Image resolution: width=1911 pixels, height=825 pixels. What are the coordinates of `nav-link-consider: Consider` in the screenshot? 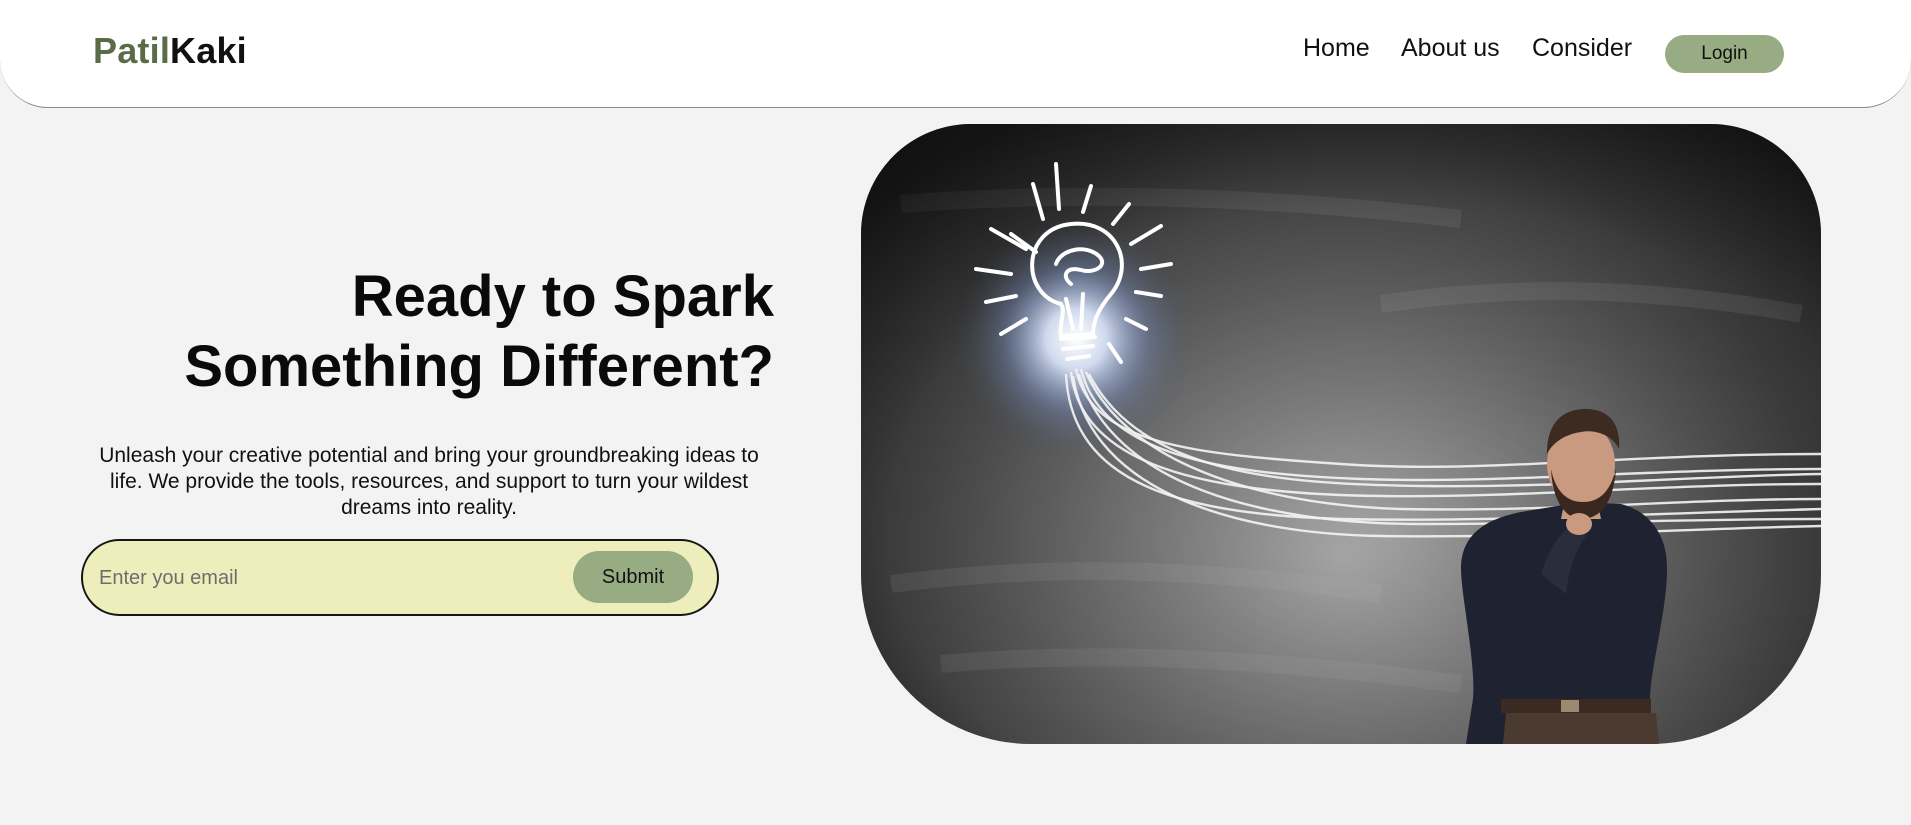 It's located at (1582, 48).